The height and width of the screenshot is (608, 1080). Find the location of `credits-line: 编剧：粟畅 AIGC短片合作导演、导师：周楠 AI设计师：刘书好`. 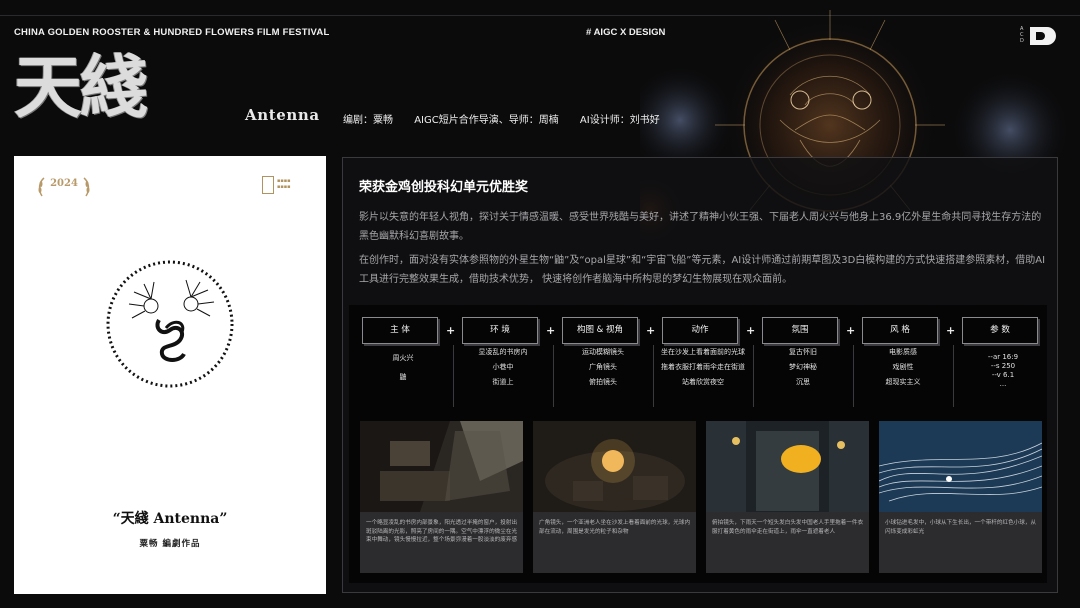

credits-line: 编剧：粟畅 AIGC短片合作导演、导师：周楠 AI设计师：刘书好 is located at coordinates (510, 118).